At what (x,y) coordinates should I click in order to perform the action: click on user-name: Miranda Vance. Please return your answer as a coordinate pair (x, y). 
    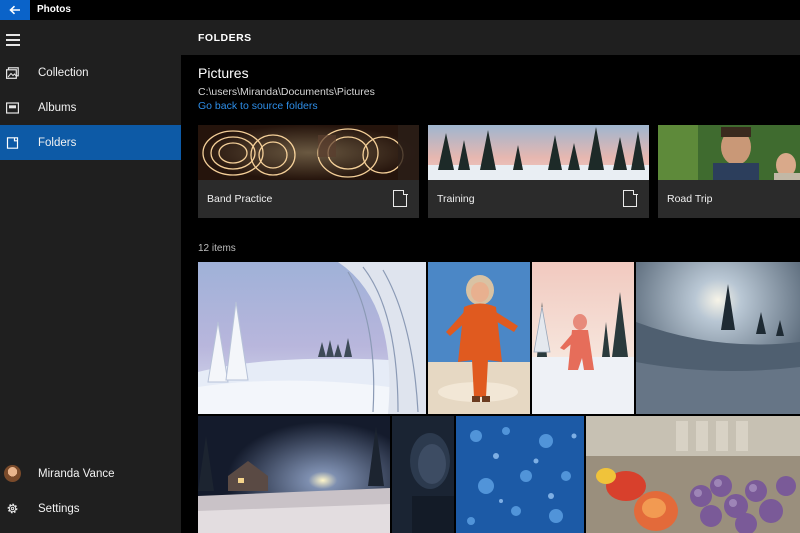
    Looking at the image, I should click on (76, 473).